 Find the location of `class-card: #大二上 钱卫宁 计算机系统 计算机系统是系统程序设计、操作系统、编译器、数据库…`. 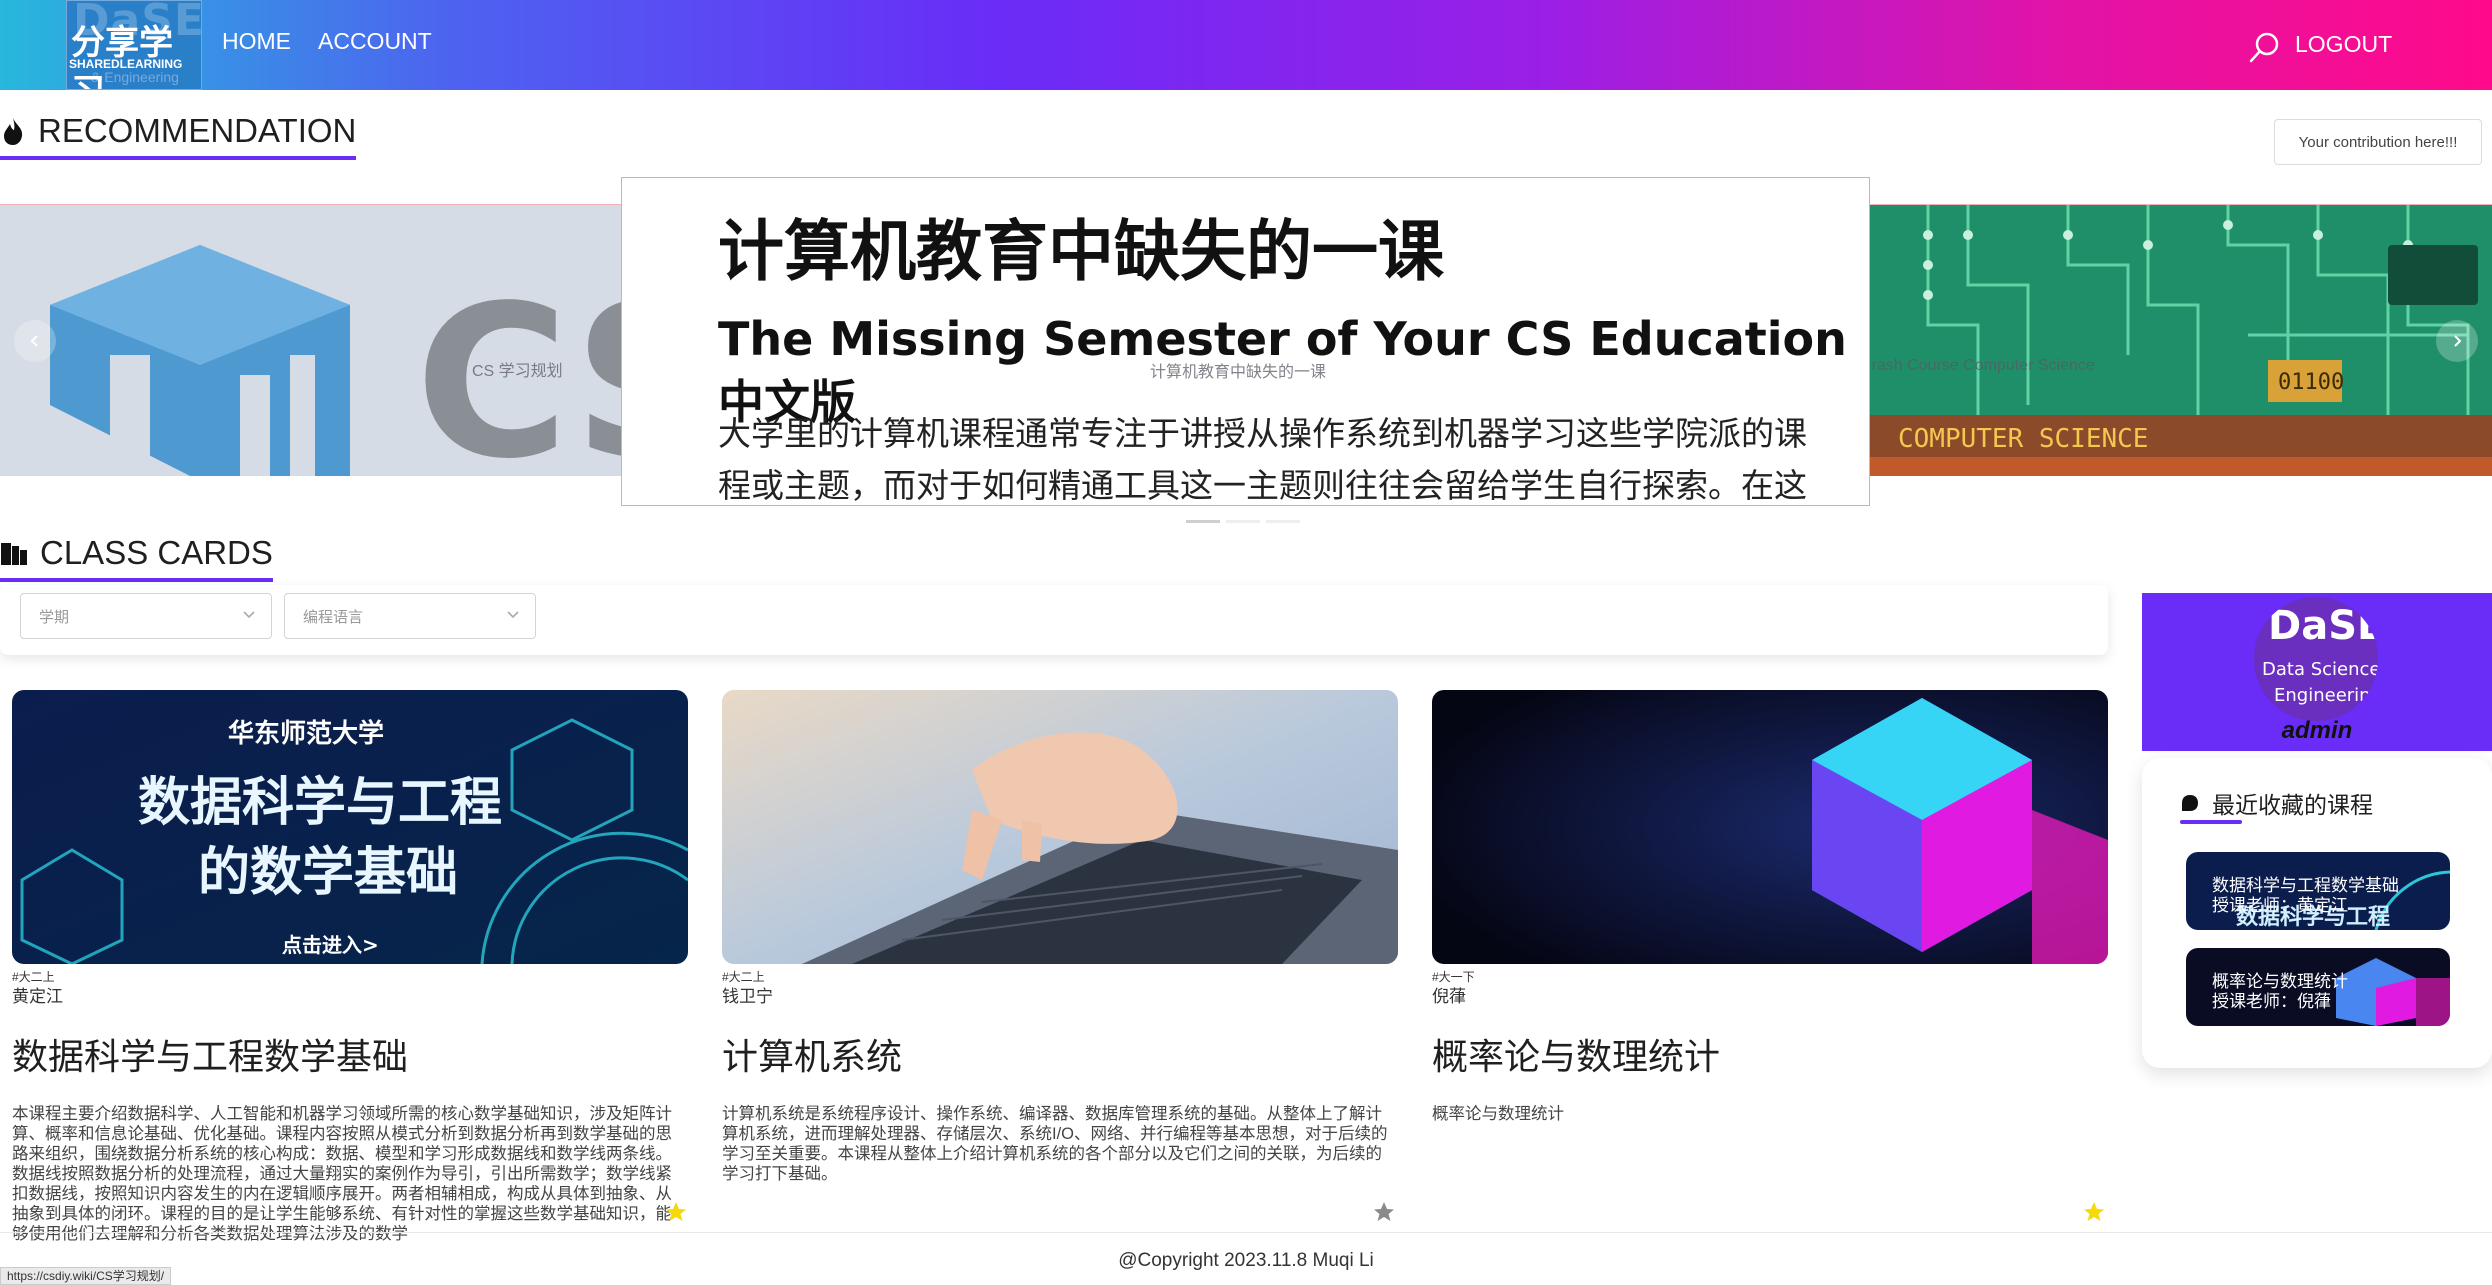

class-card: #大二上 钱卫宁 计算机系统 计算机系统是系统程序设计、操作系统、编译器、数据库… is located at coordinates (1060, 966).